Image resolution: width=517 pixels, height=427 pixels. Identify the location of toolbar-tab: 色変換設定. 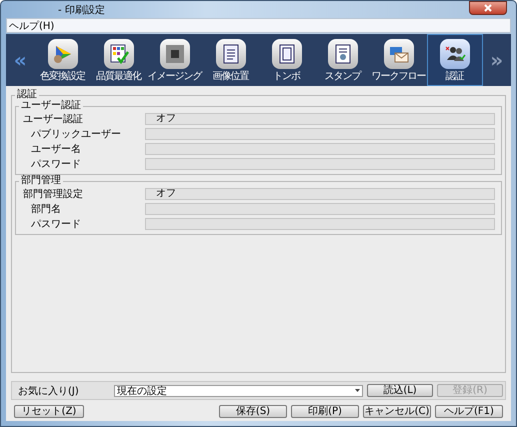
(62, 60).